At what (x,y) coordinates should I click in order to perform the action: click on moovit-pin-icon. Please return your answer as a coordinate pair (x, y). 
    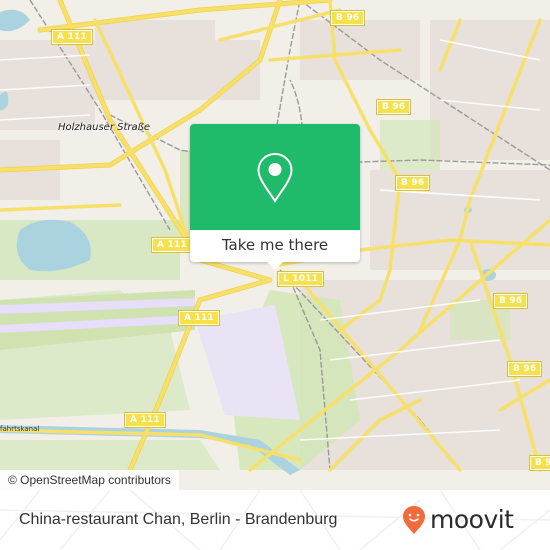
    Looking at the image, I should click on (414, 520).